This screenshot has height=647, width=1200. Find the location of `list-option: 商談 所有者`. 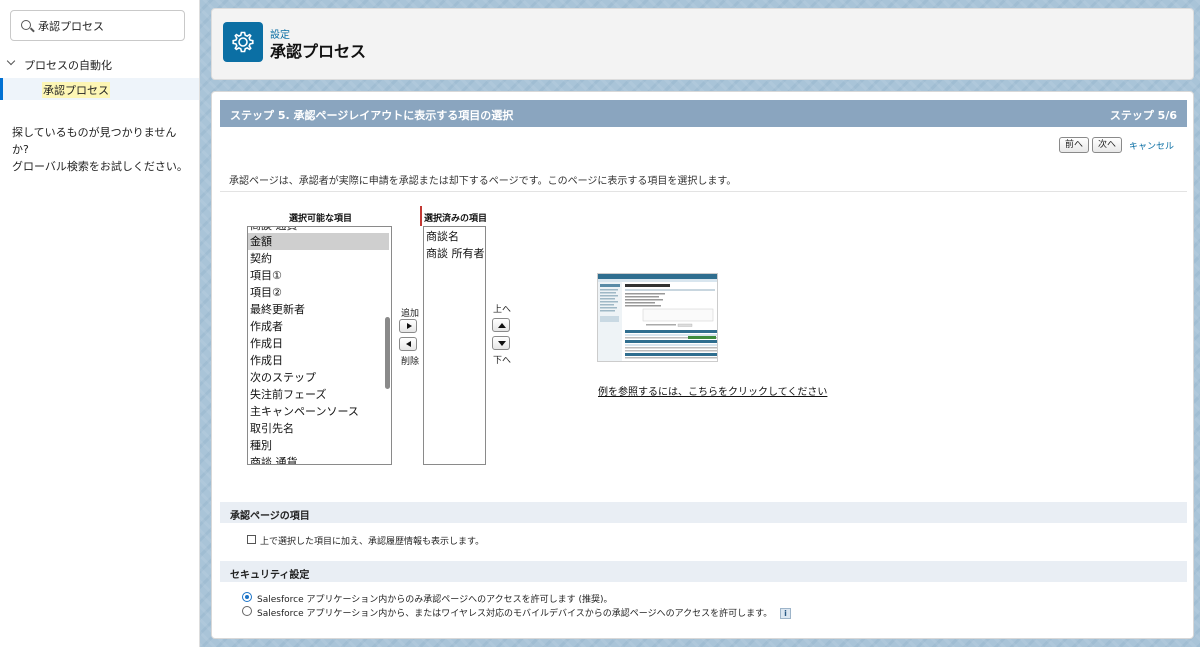

list-option: 商談 所有者 is located at coordinates (455, 253).